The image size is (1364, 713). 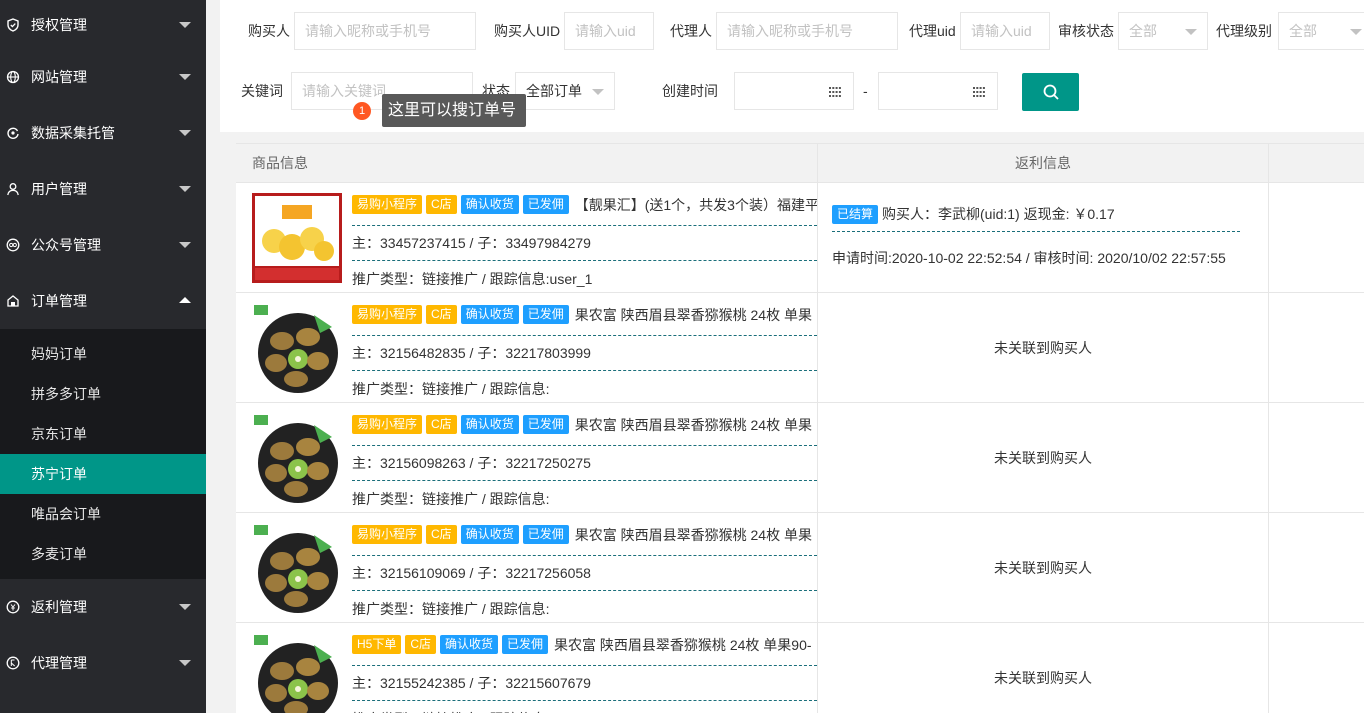 What do you see at coordinates (59, 607) in the screenshot?
I see `nav-label: 返利管理` at bounding box center [59, 607].